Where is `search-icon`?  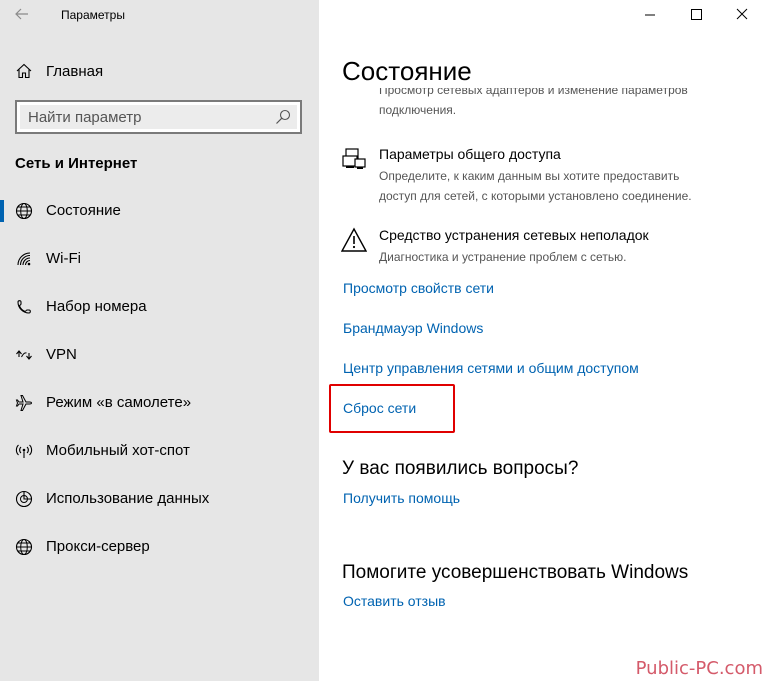 search-icon is located at coordinates (283, 117).